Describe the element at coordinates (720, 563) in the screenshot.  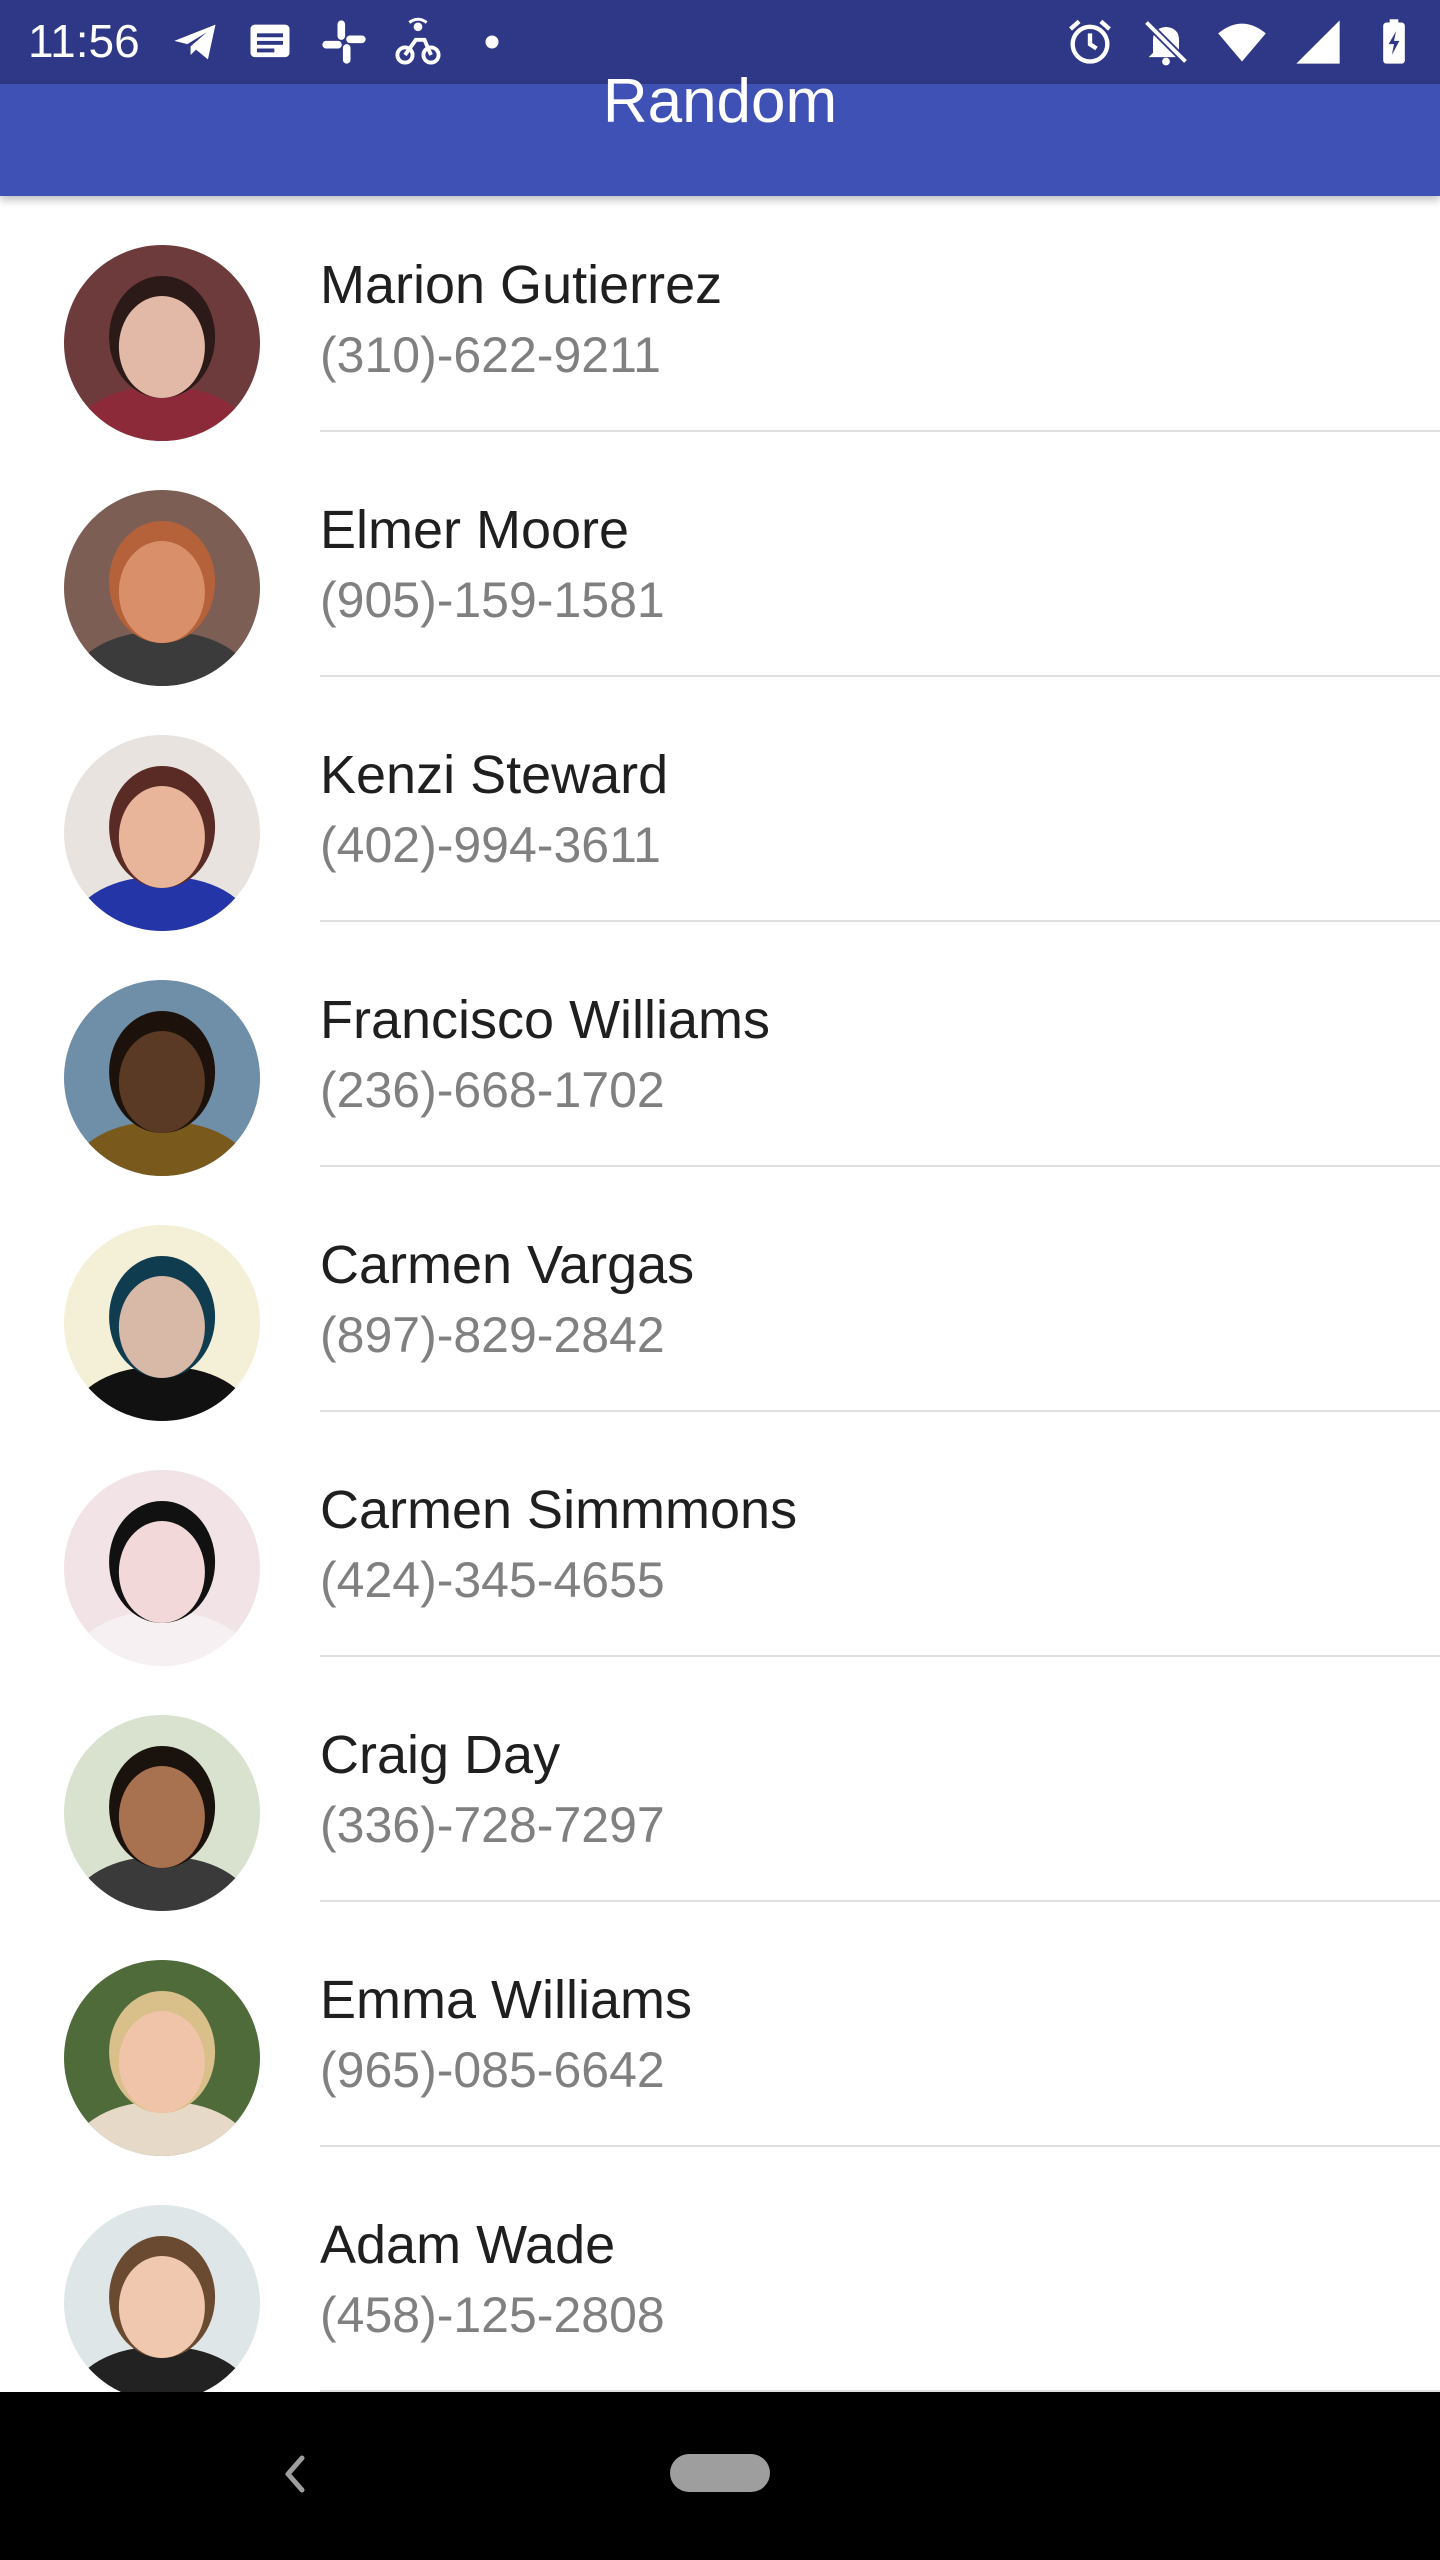
I see `contact-row: Elmer Moore (905)-159-1581` at that location.